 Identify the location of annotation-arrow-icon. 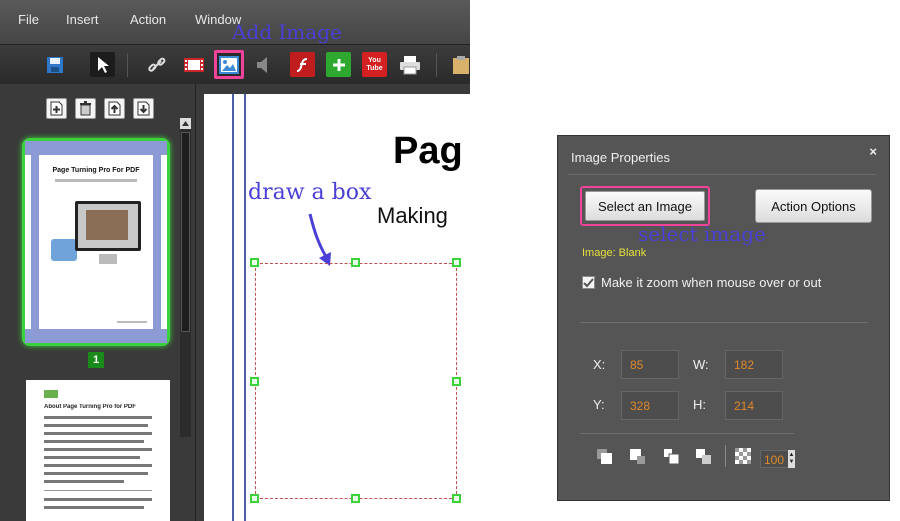
(319, 239).